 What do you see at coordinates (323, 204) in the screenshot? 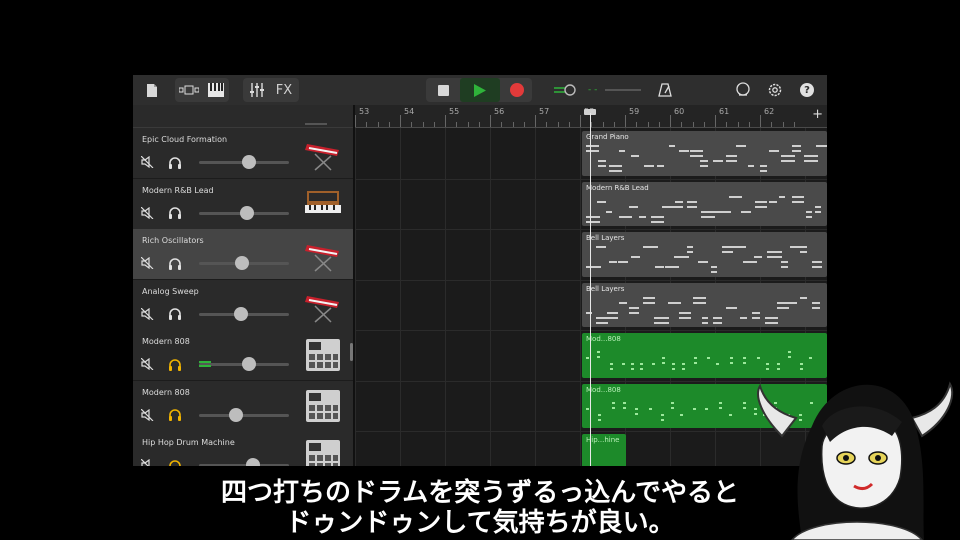
I see `vintage-synth-icon` at bounding box center [323, 204].